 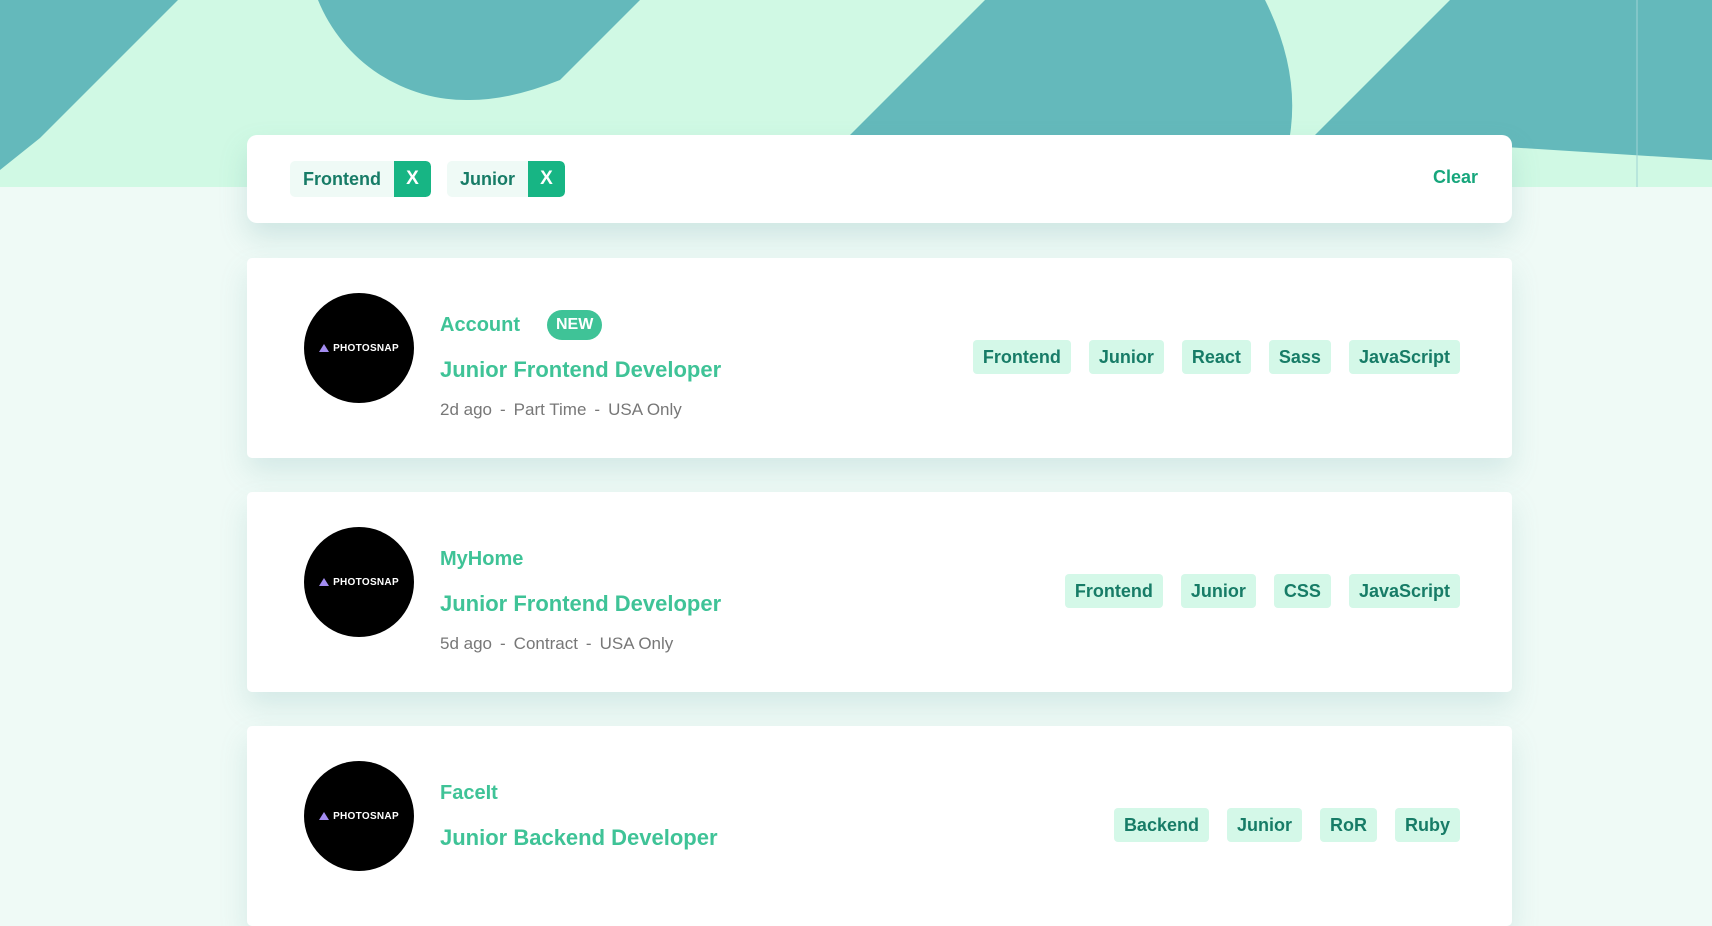 What do you see at coordinates (488, 178) in the screenshot?
I see `filter-chip-label: Junior` at bounding box center [488, 178].